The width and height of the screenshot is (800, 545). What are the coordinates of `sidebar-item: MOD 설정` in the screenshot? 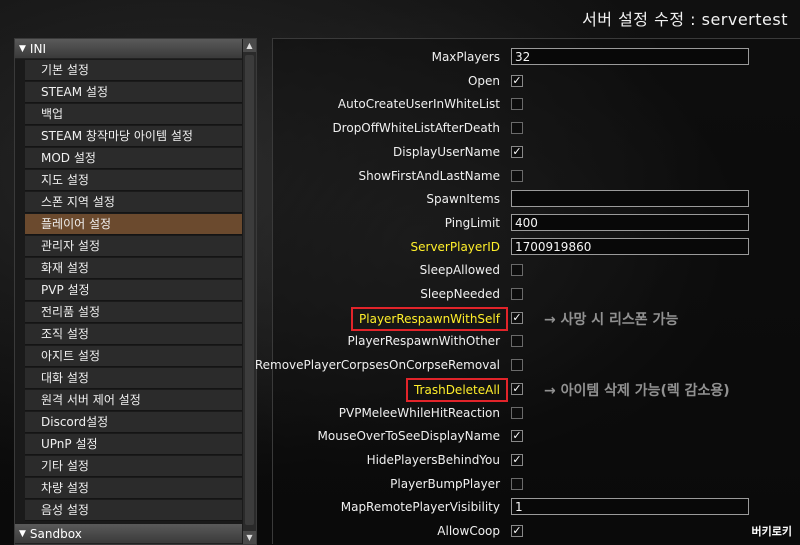 It's located at (133, 158).